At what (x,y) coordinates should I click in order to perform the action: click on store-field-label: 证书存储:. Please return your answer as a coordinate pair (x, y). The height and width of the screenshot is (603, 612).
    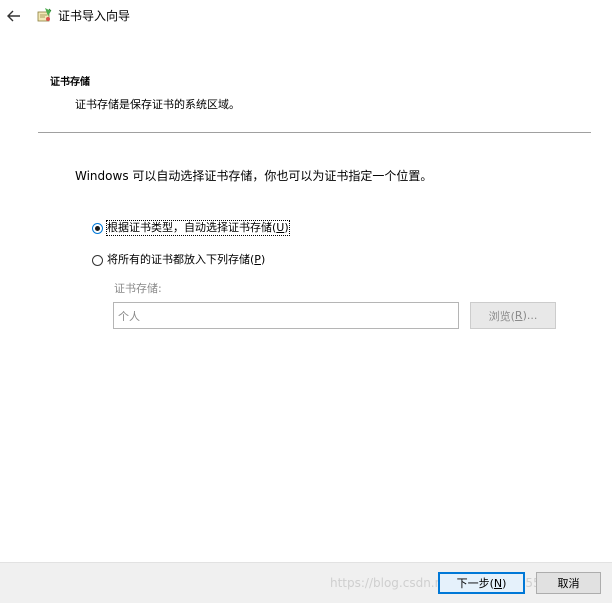
    Looking at the image, I should click on (138, 288).